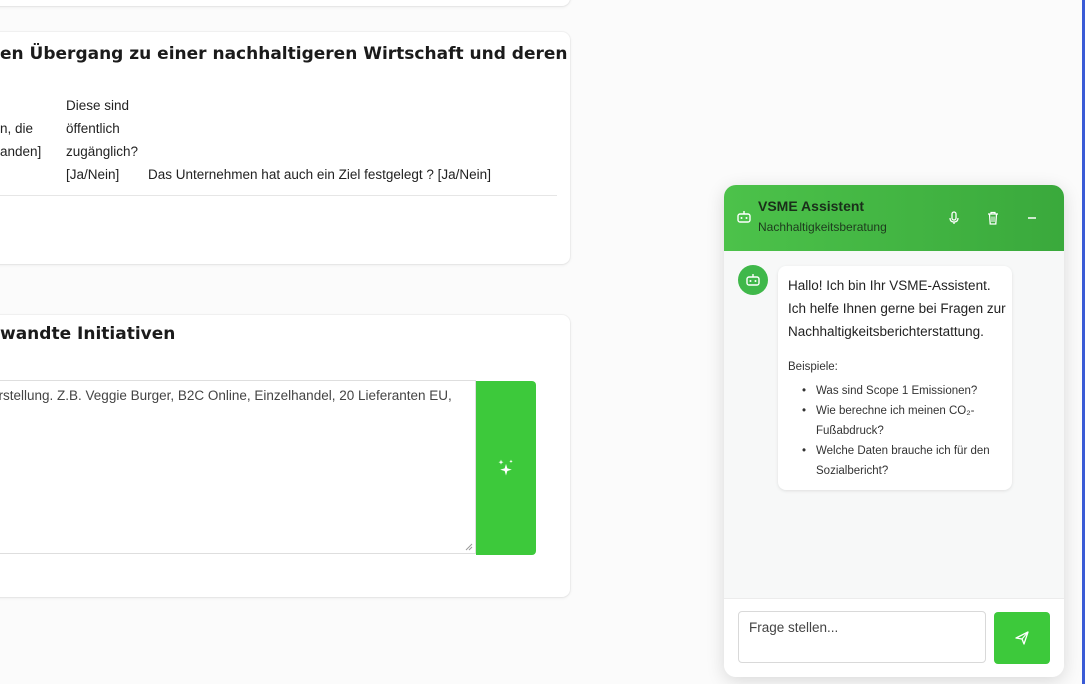 Image resolution: width=1085 pixels, height=684 pixels. Describe the element at coordinates (278, 195) in the screenshot. I see `table-divider` at that location.